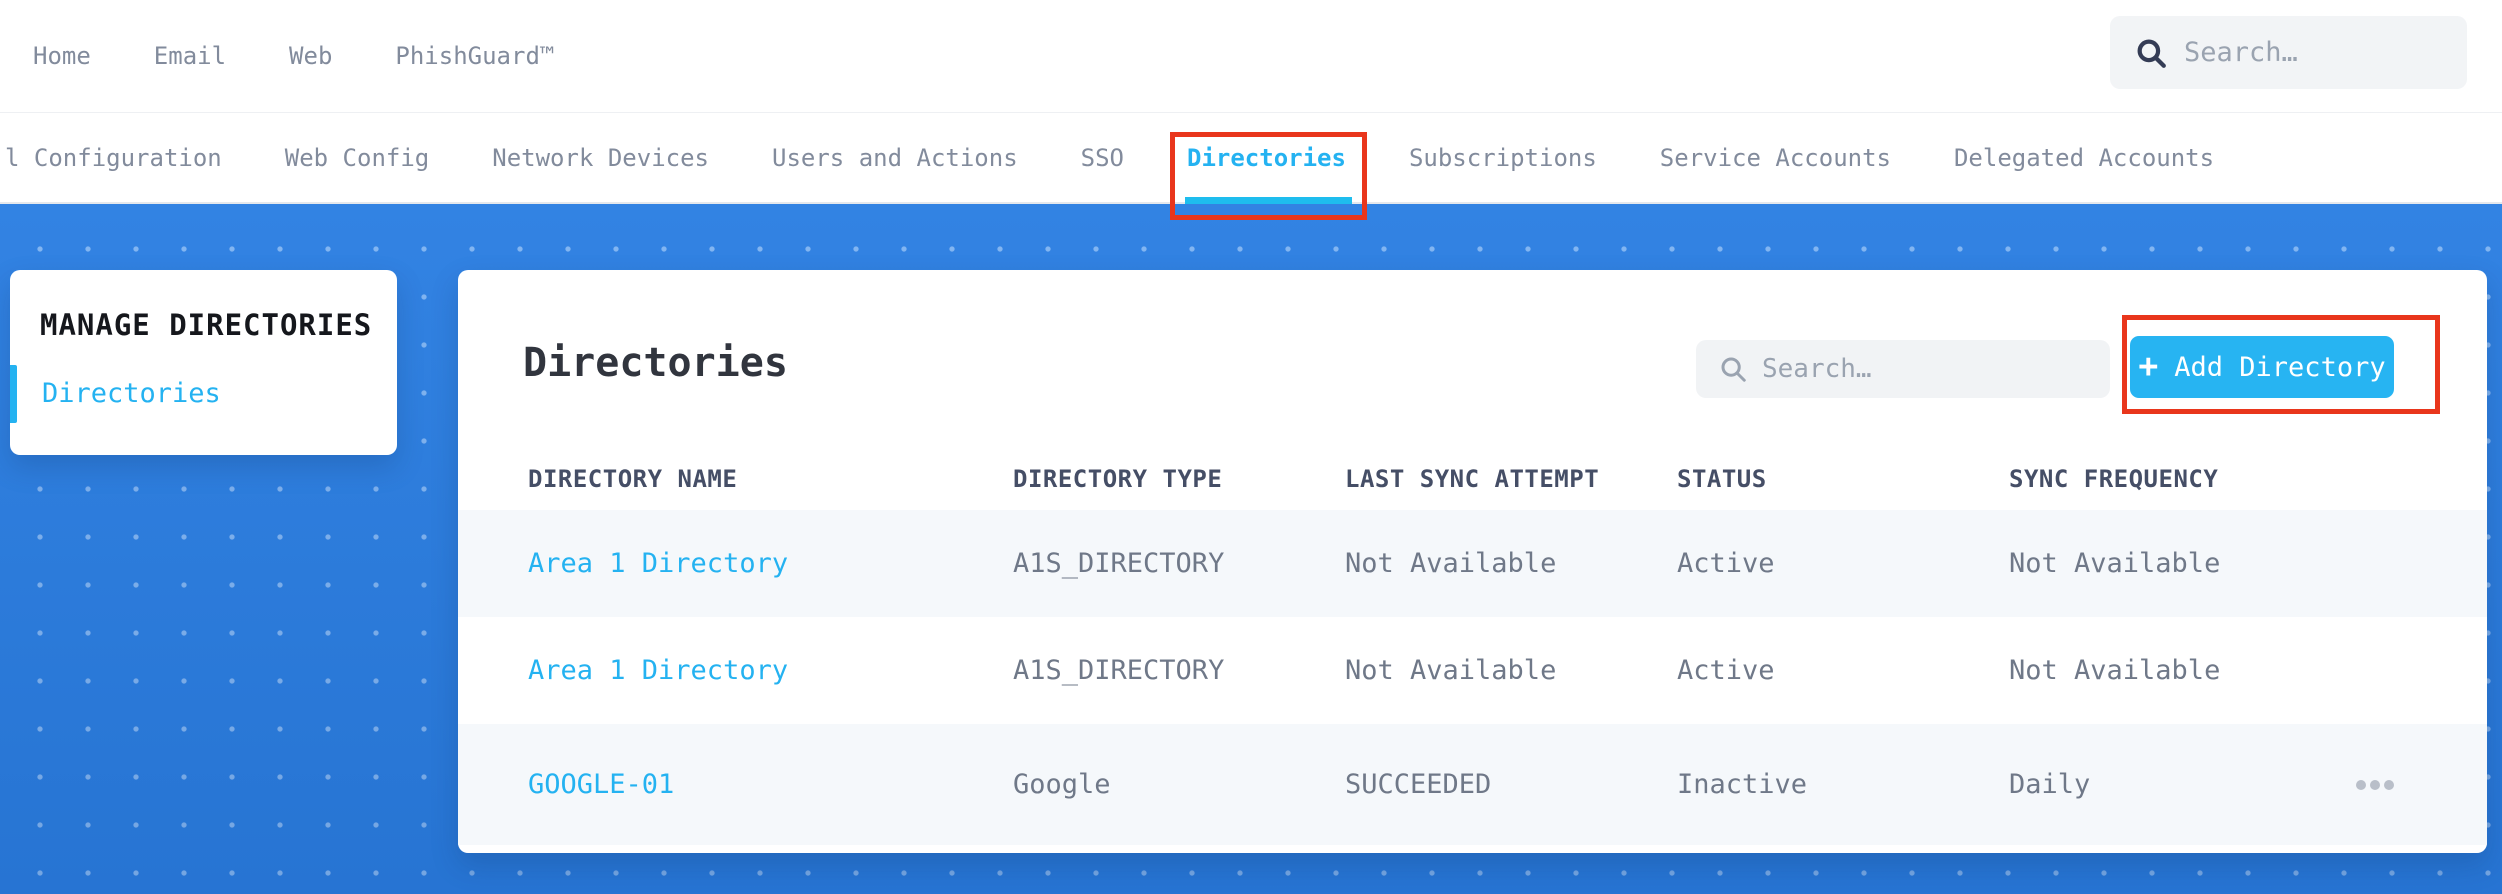 This screenshot has width=2502, height=894. I want to click on sidebar-card: MANAGE DIRECTORIES Directories, so click(203, 362).